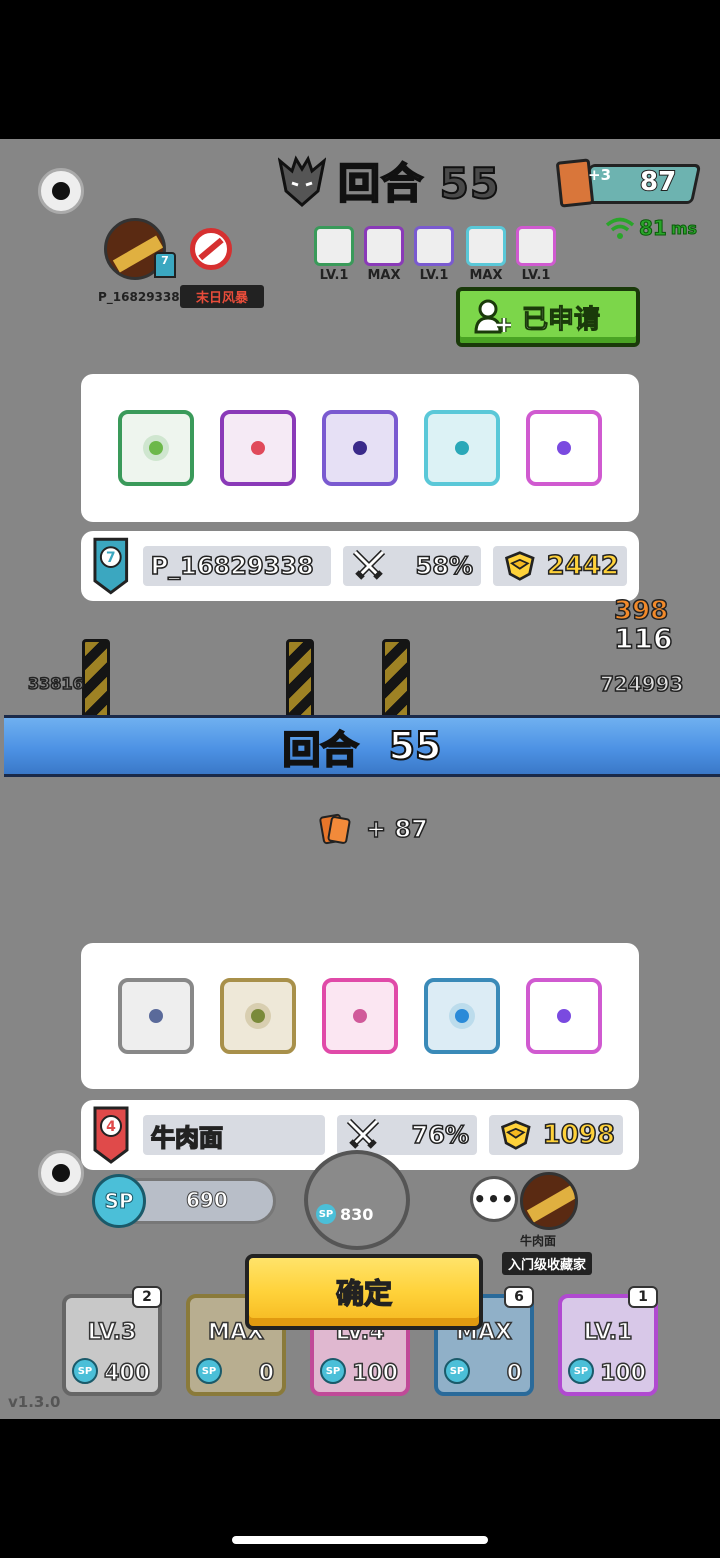 This screenshot has width=720, height=1558. What do you see at coordinates (165, 260) in the screenshot?
I see `avatar-rank-value: 7` at bounding box center [165, 260].